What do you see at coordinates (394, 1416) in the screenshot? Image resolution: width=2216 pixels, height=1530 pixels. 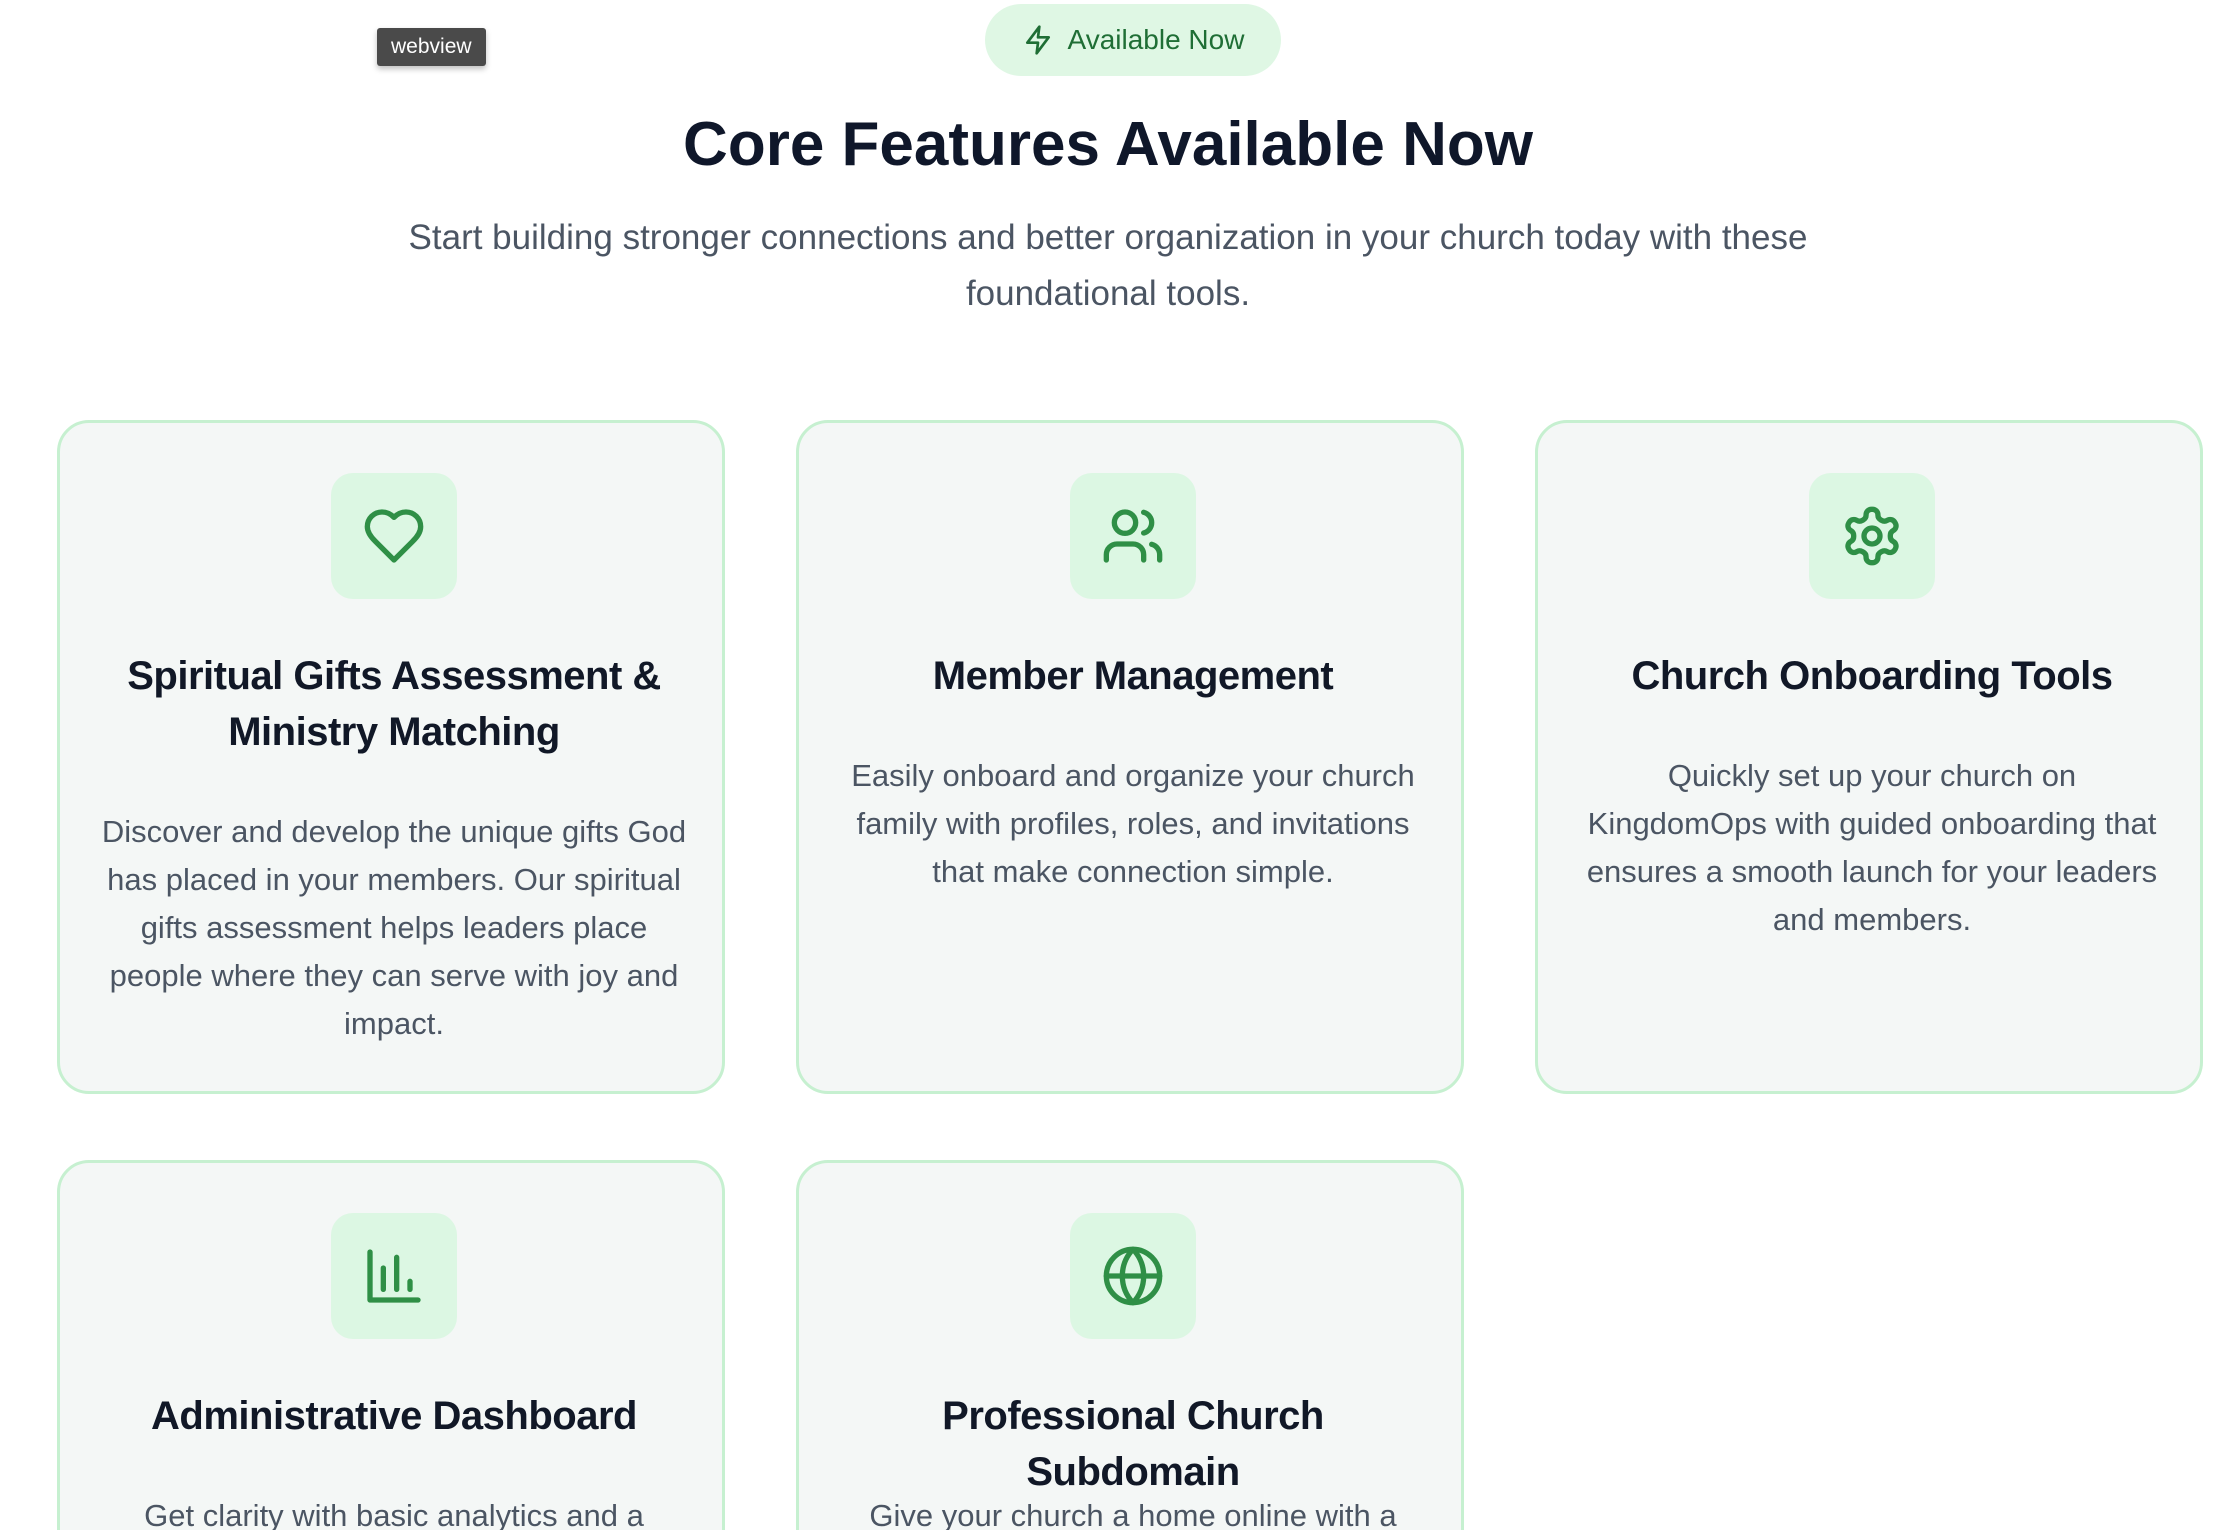 I see `feature-title: Administrative Dashboard` at bounding box center [394, 1416].